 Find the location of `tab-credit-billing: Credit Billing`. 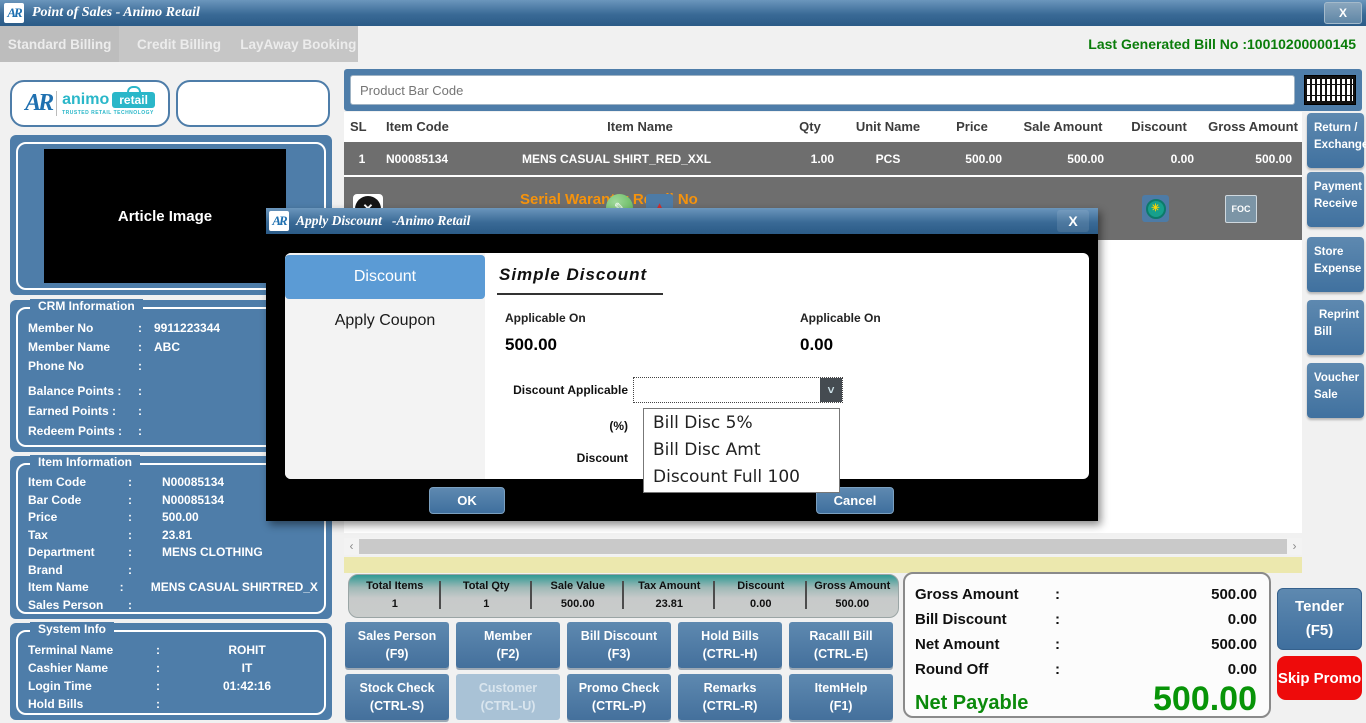

tab-credit-billing: Credit Billing is located at coordinates (178, 44).